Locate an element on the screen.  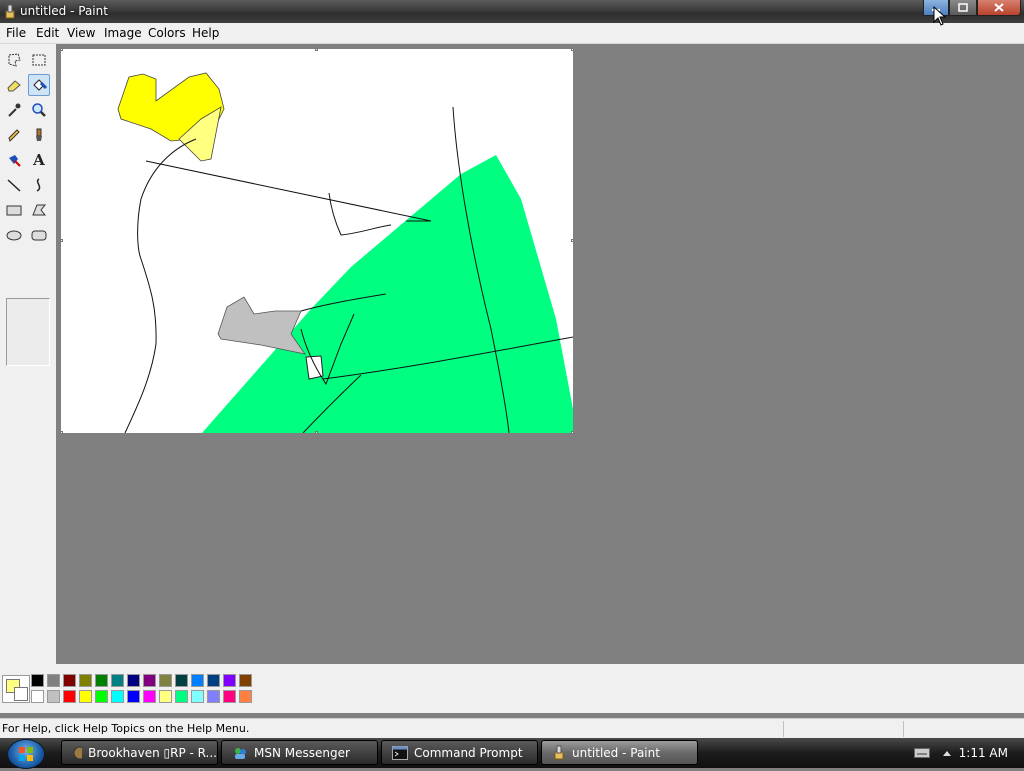
paint-app-icon is located at coordinates (559, 752).